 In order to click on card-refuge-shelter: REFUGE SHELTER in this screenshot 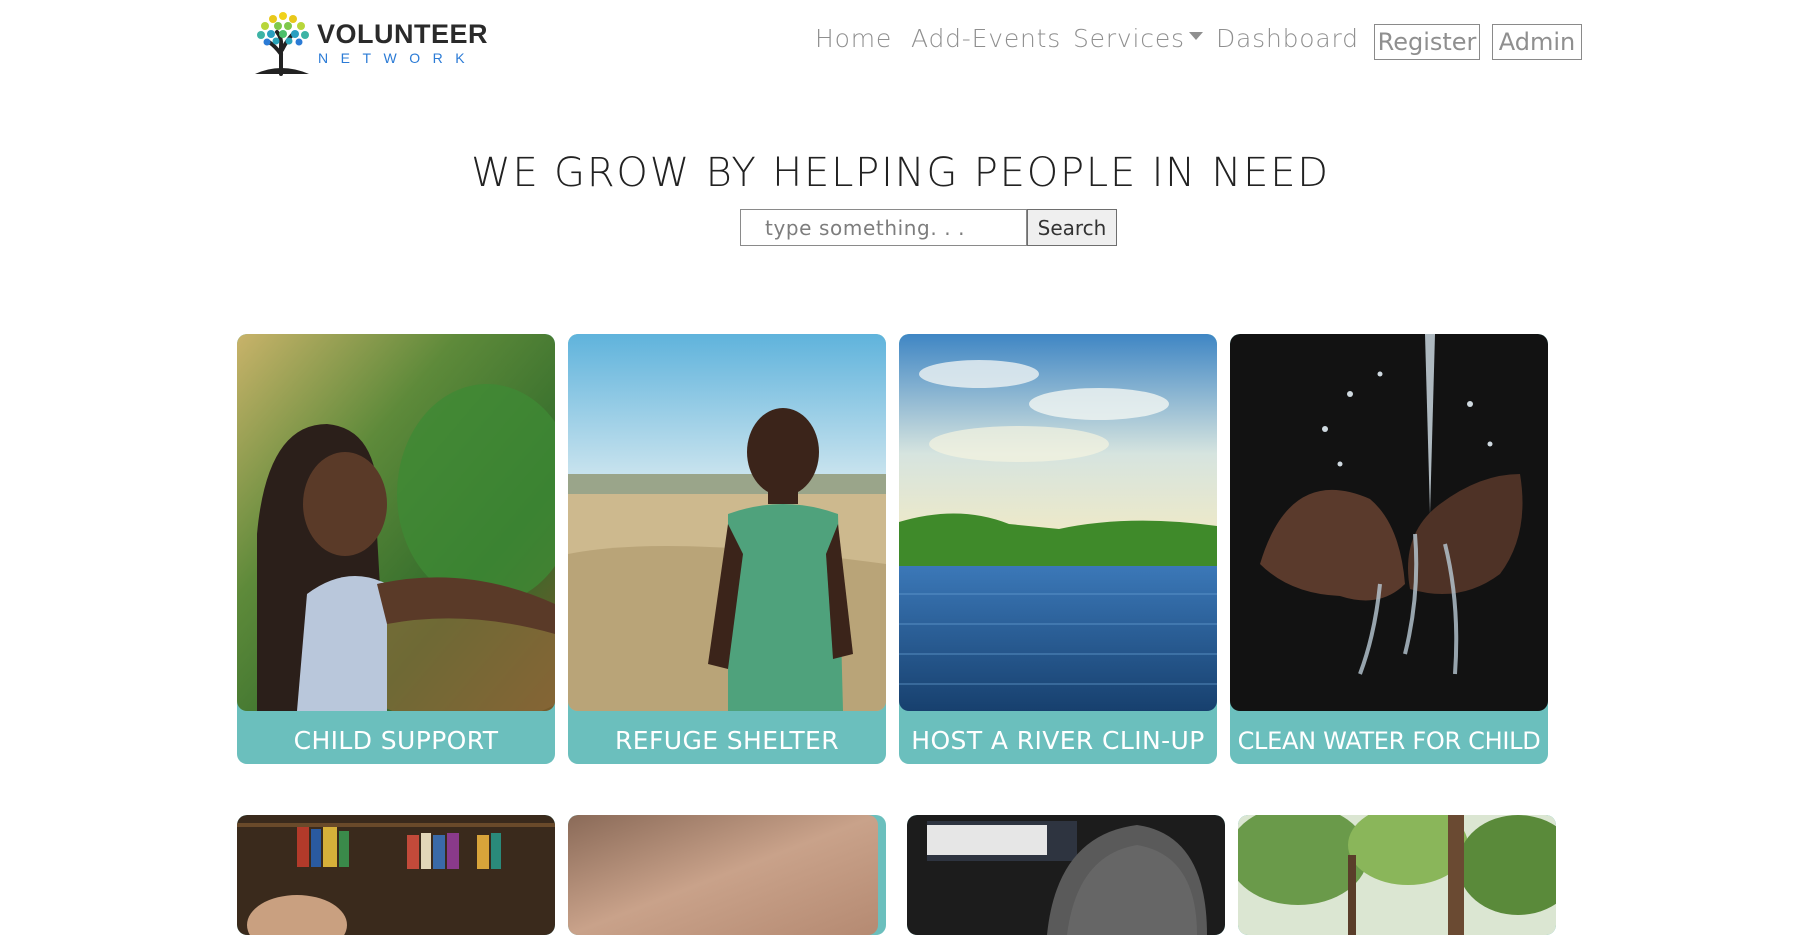, I will do `click(727, 549)`.